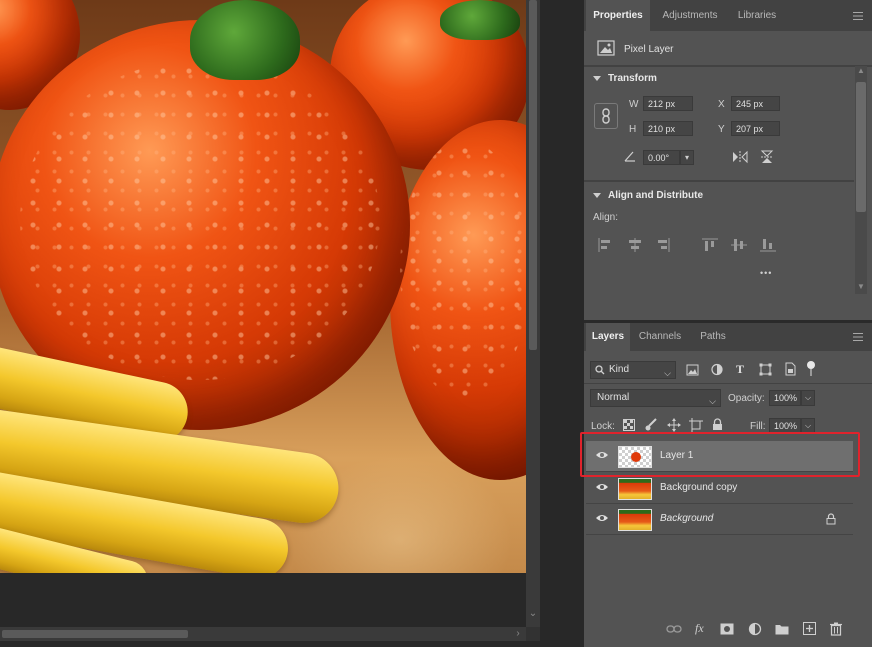  I want to click on align-horizontal-center-icon, so click(635, 245).